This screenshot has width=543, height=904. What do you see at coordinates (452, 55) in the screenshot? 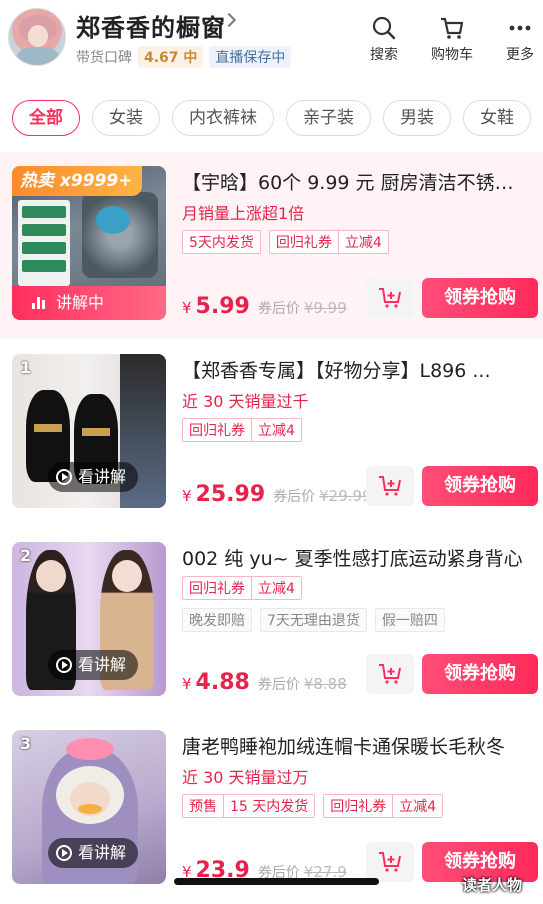
I see `cart-label: 购物车` at bounding box center [452, 55].